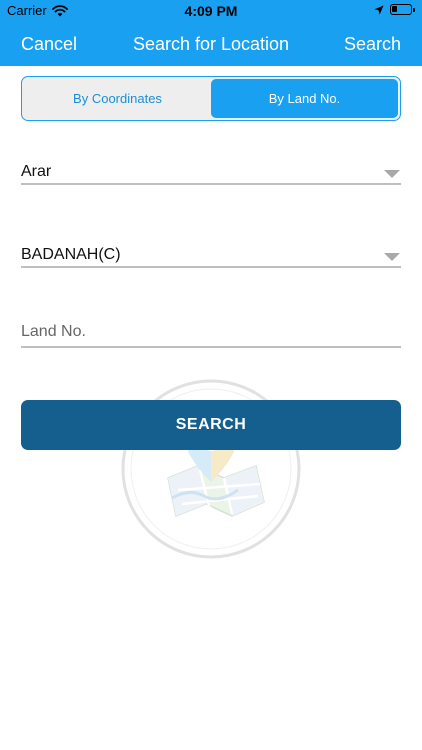  What do you see at coordinates (211, 170) in the screenshot?
I see `region-dropdown: Arar` at bounding box center [211, 170].